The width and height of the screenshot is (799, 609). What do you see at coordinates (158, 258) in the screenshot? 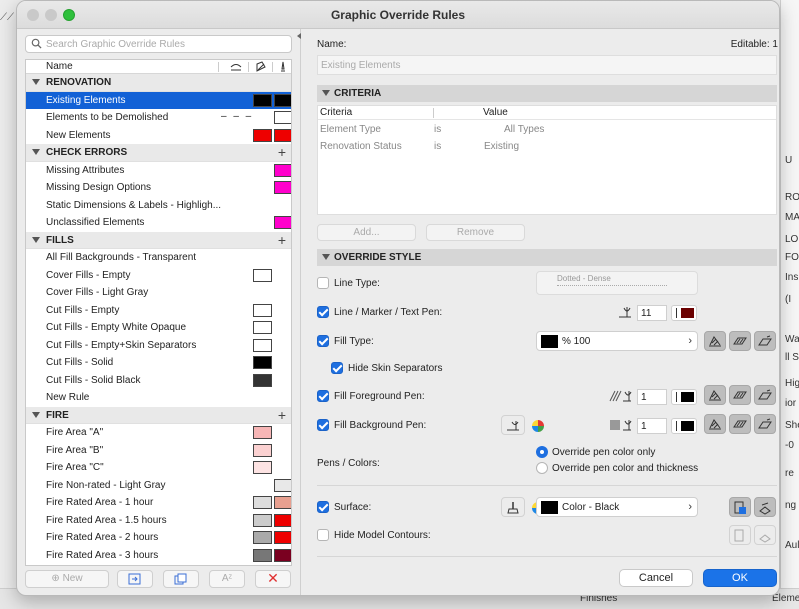
I see `list-item: All Fill Backgrounds - Transparent` at bounding box center [158, 258].